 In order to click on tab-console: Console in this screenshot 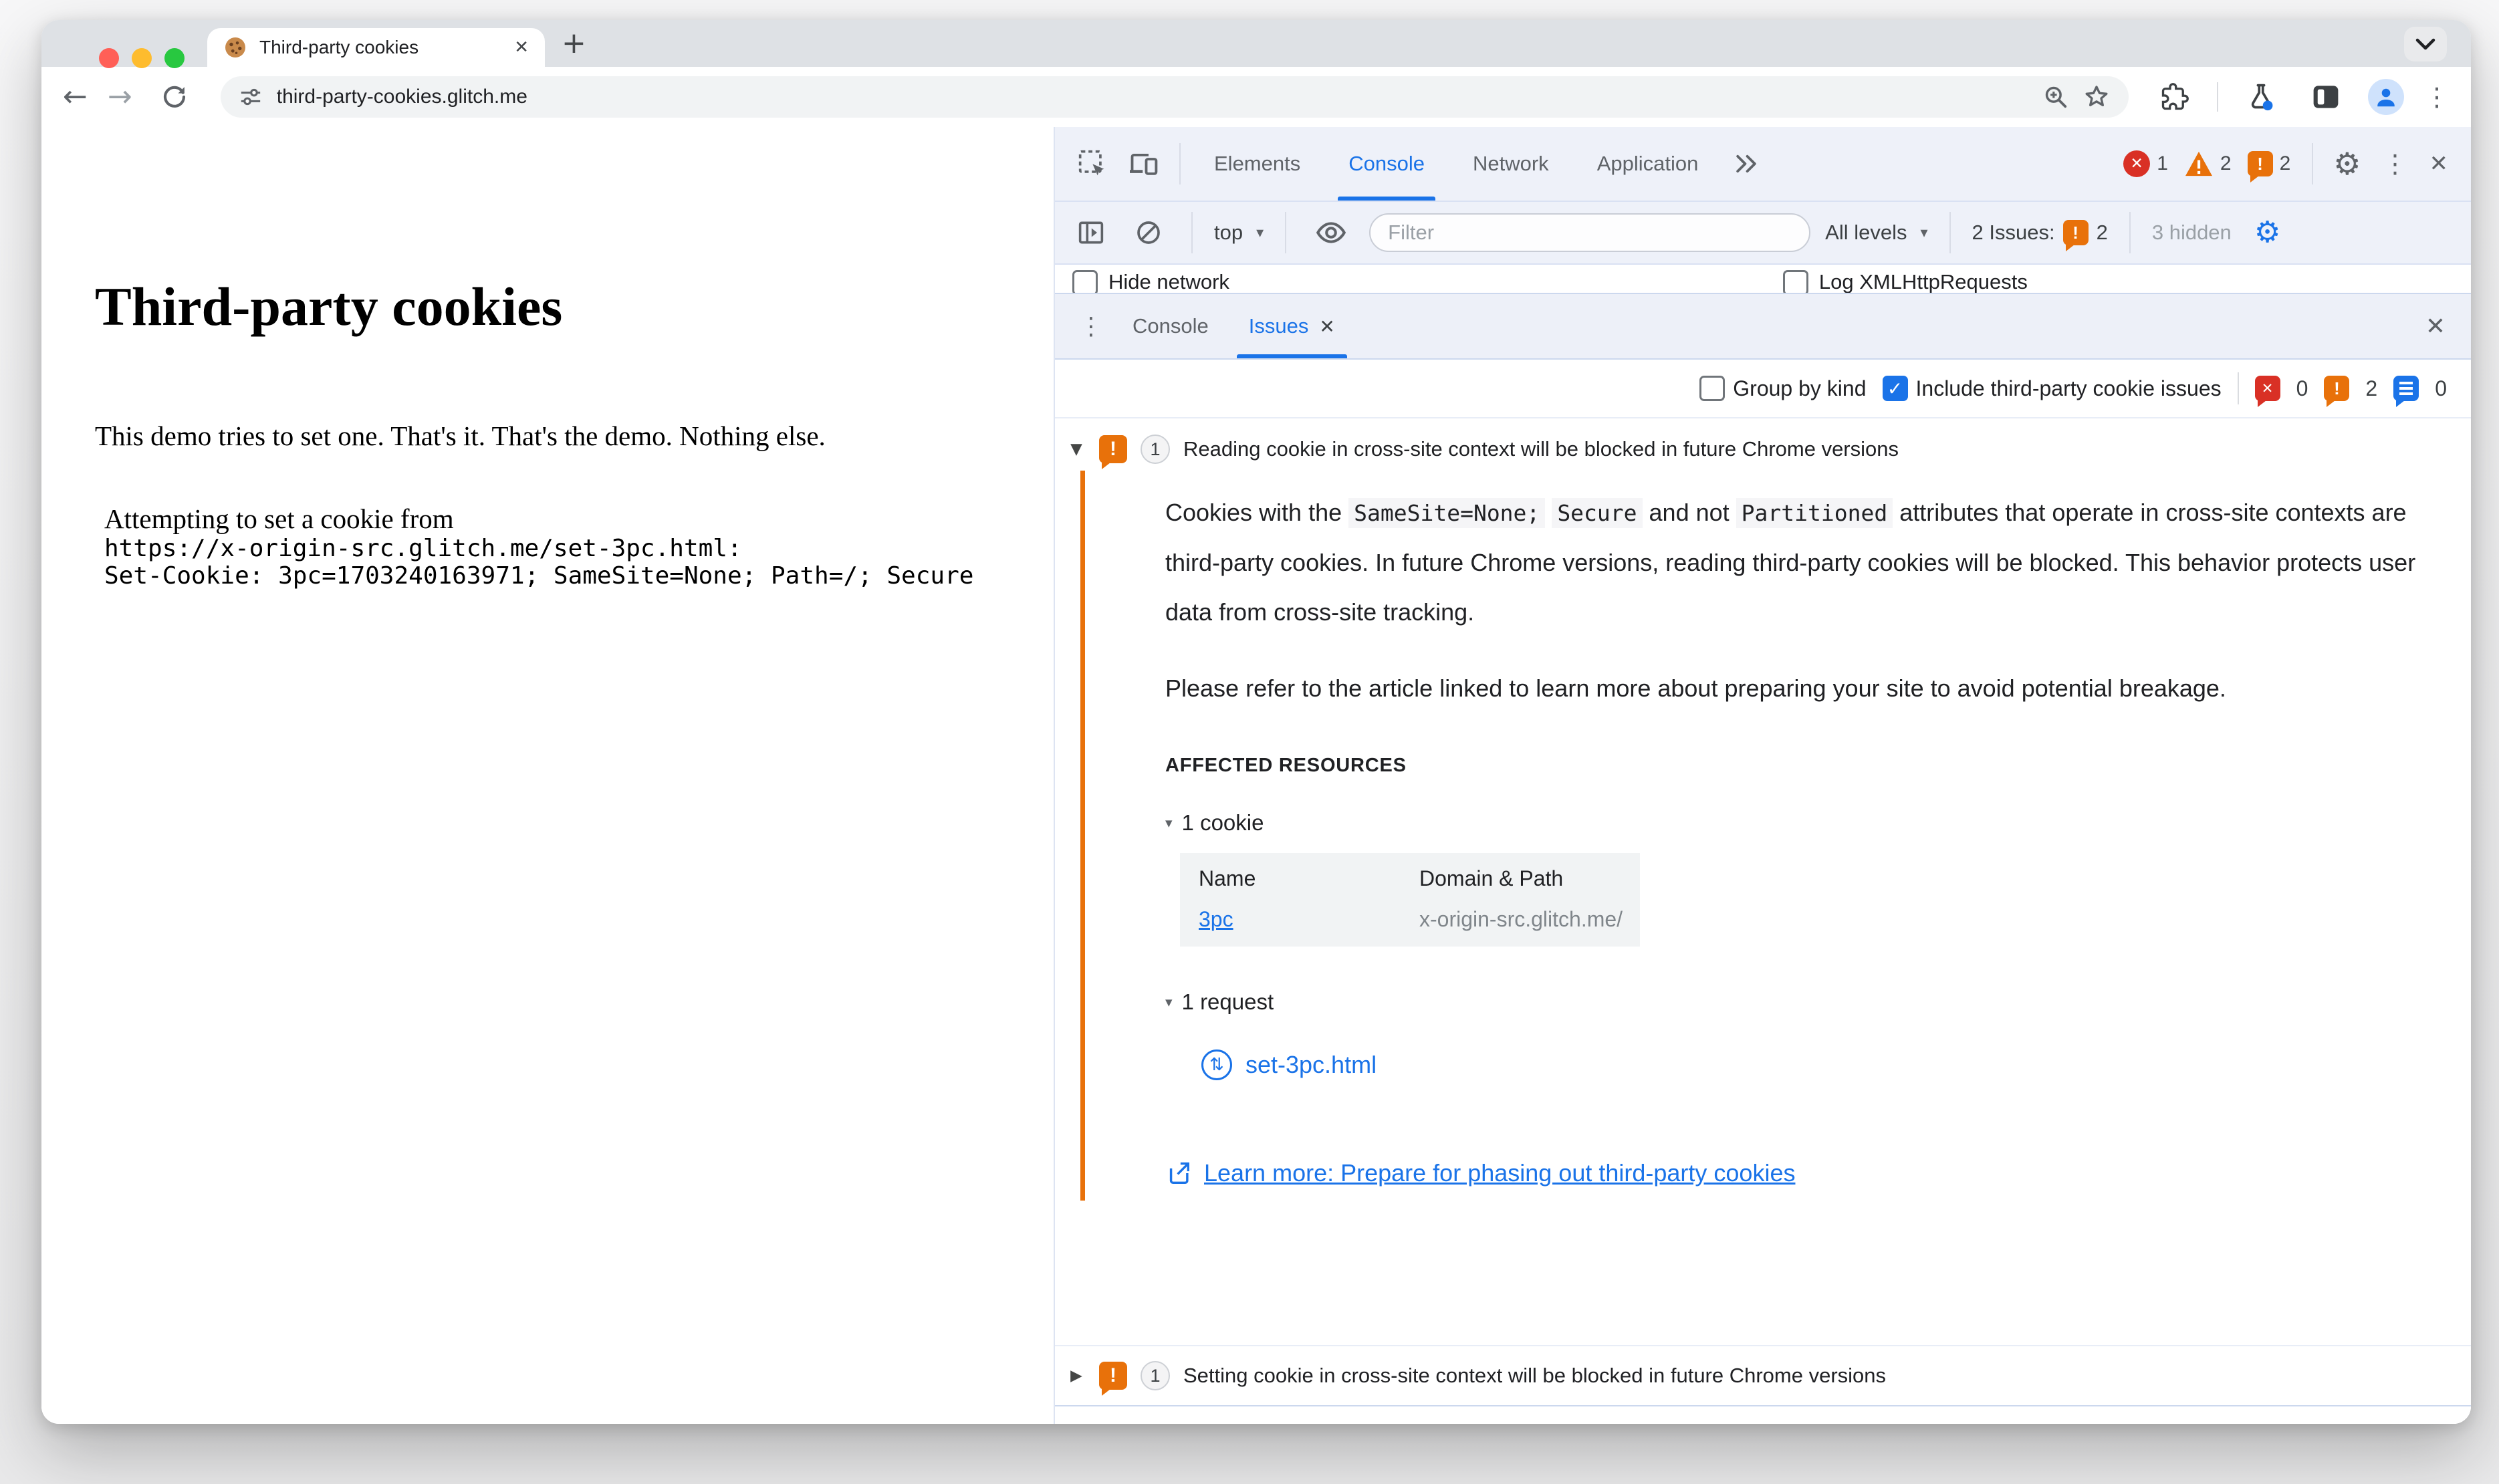, I will do `click(1386, 164)`.